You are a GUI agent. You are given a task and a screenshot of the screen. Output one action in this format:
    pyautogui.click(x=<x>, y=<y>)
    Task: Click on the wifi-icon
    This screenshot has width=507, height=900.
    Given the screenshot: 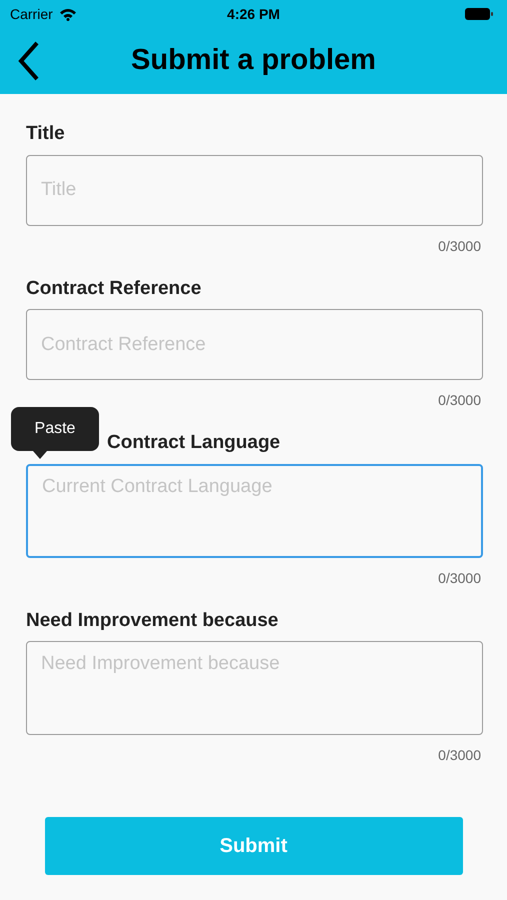 What is the action you would take?
    pyautogui.click(x=67, y=14)
    